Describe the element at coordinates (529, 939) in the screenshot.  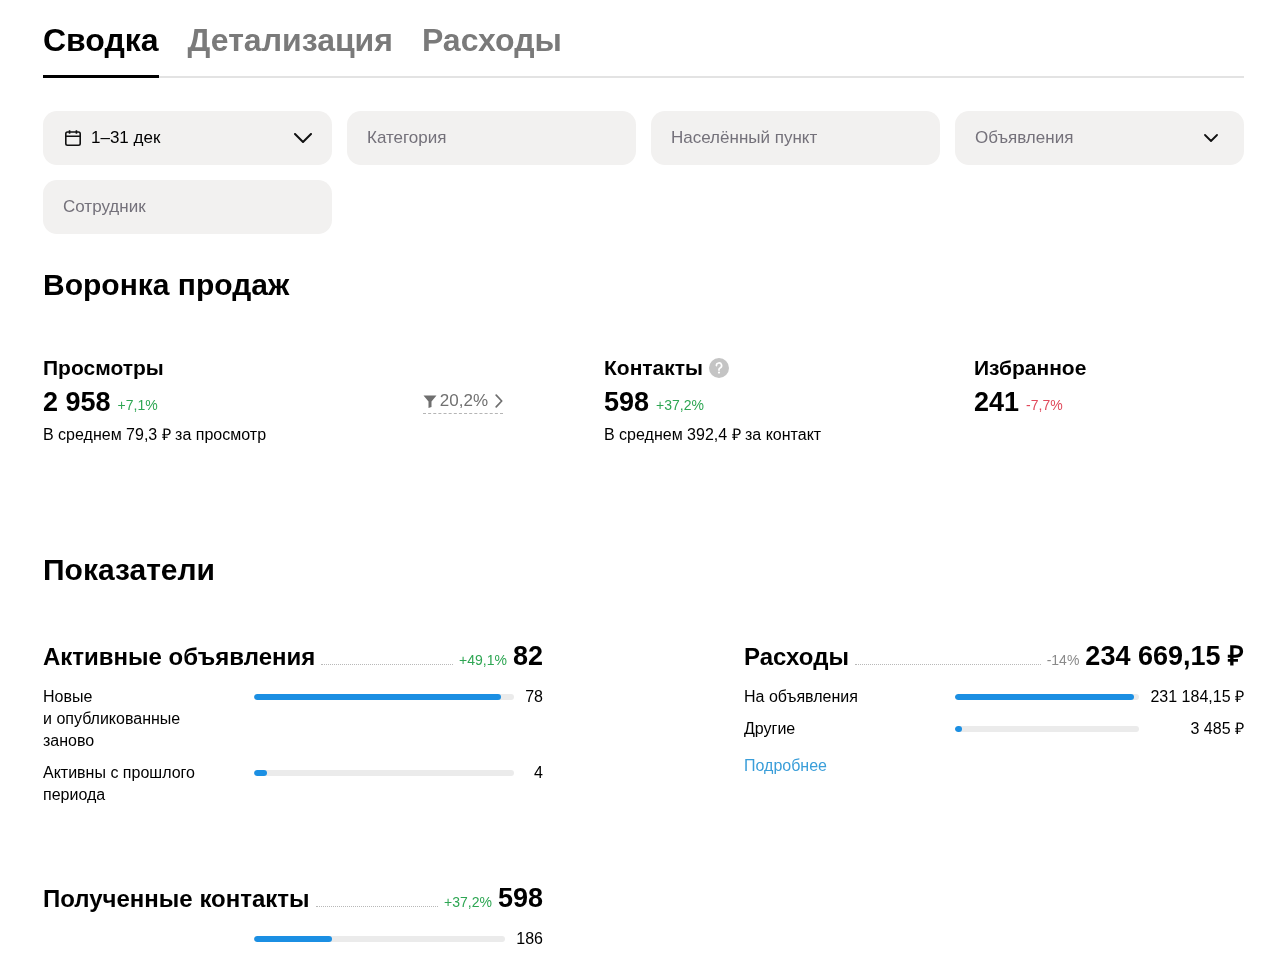
I see `row-value: 186` at that location.